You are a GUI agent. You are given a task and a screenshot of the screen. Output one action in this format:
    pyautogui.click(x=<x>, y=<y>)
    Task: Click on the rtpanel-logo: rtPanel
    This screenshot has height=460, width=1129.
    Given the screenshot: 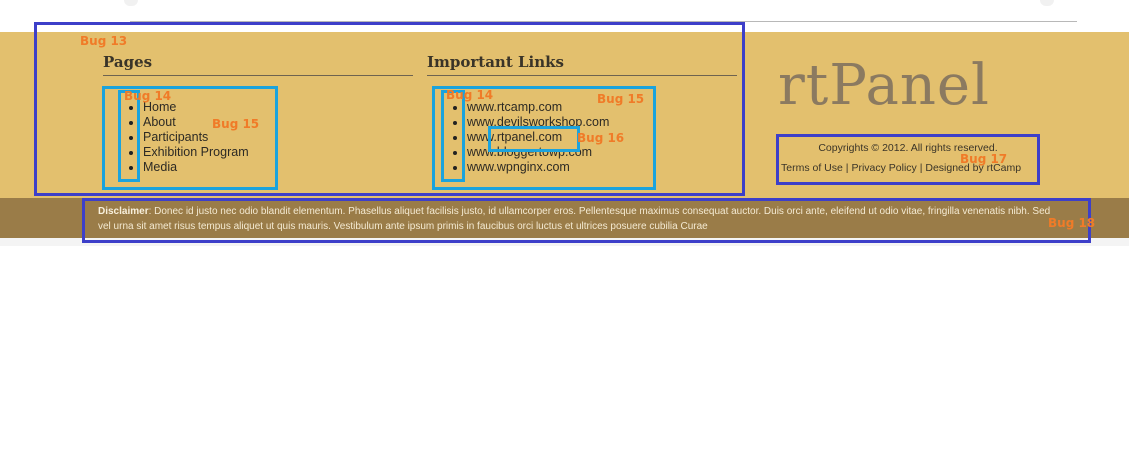 What is the action you would take?
    pyautogui.click(x=908, y=85)
    